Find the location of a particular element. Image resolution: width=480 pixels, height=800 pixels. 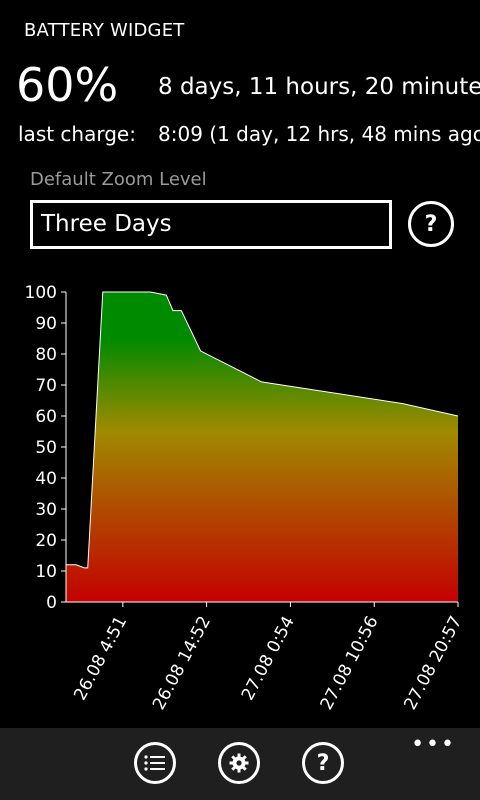

x-tick-label: 27.08 10:56 is located at coordinates (350, 663).